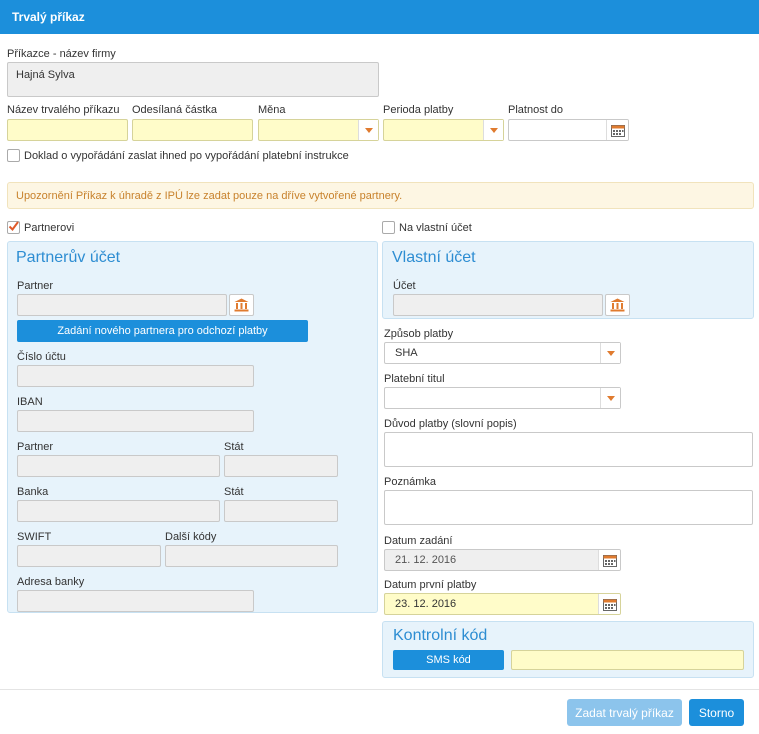 The height and width of the screenshot is (734, 759). I want to click on first-payment-date-input: 23. 12. 2016, so click(502, 604).